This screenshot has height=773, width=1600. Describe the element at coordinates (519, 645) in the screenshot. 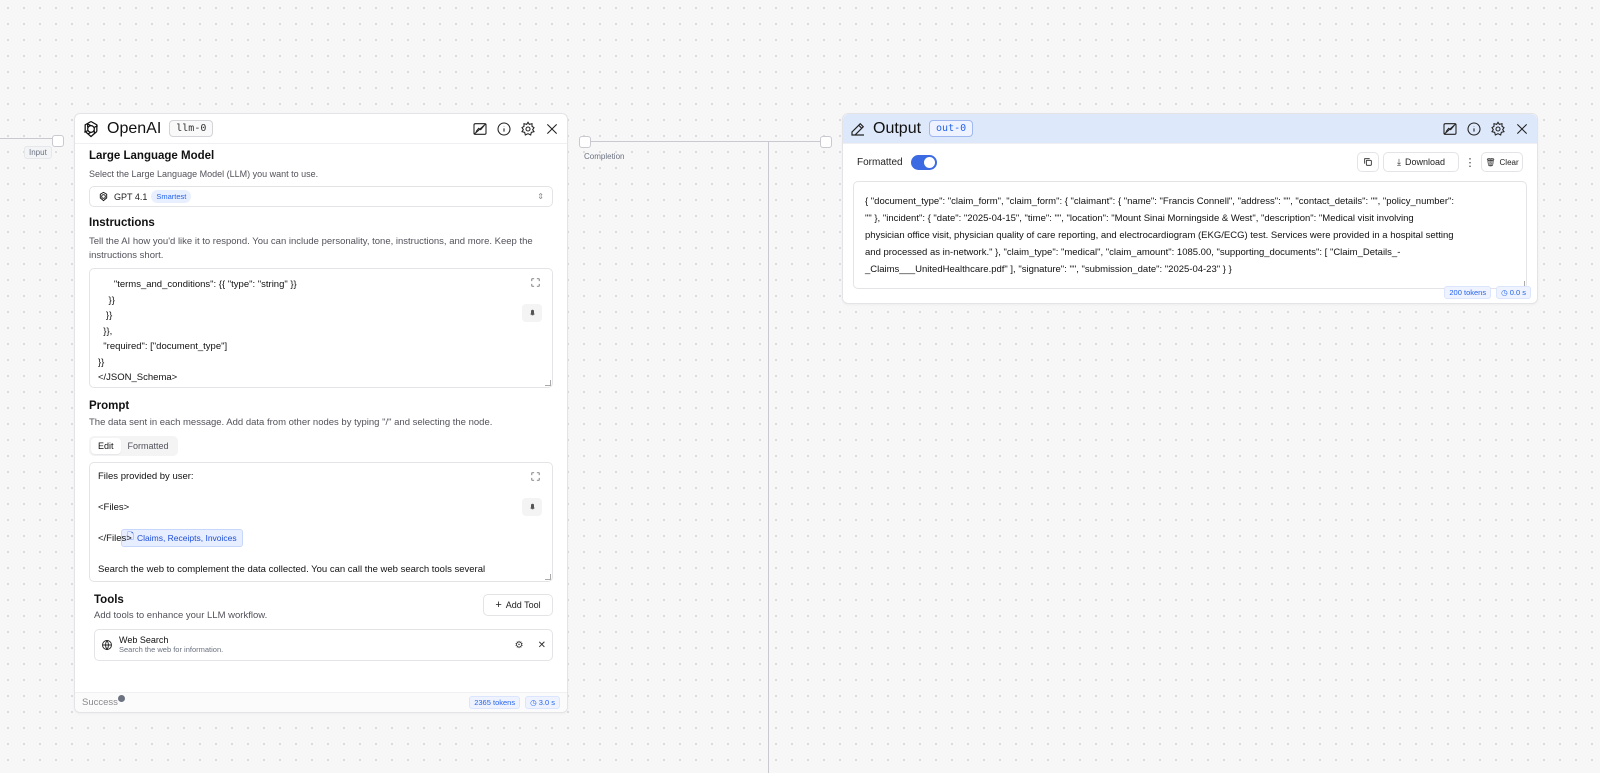

I see `tool-settings-icon: ⚙` at that location.